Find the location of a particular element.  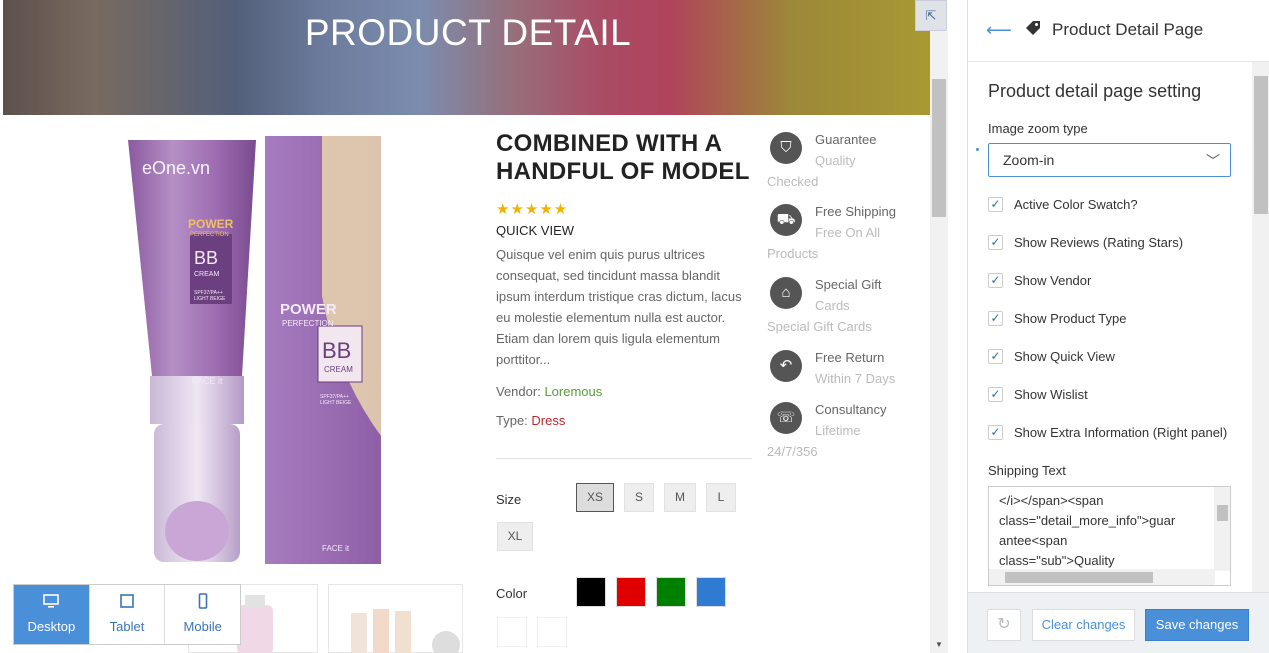

box-line2: PERFECTION is located at coordinates (308, 323).